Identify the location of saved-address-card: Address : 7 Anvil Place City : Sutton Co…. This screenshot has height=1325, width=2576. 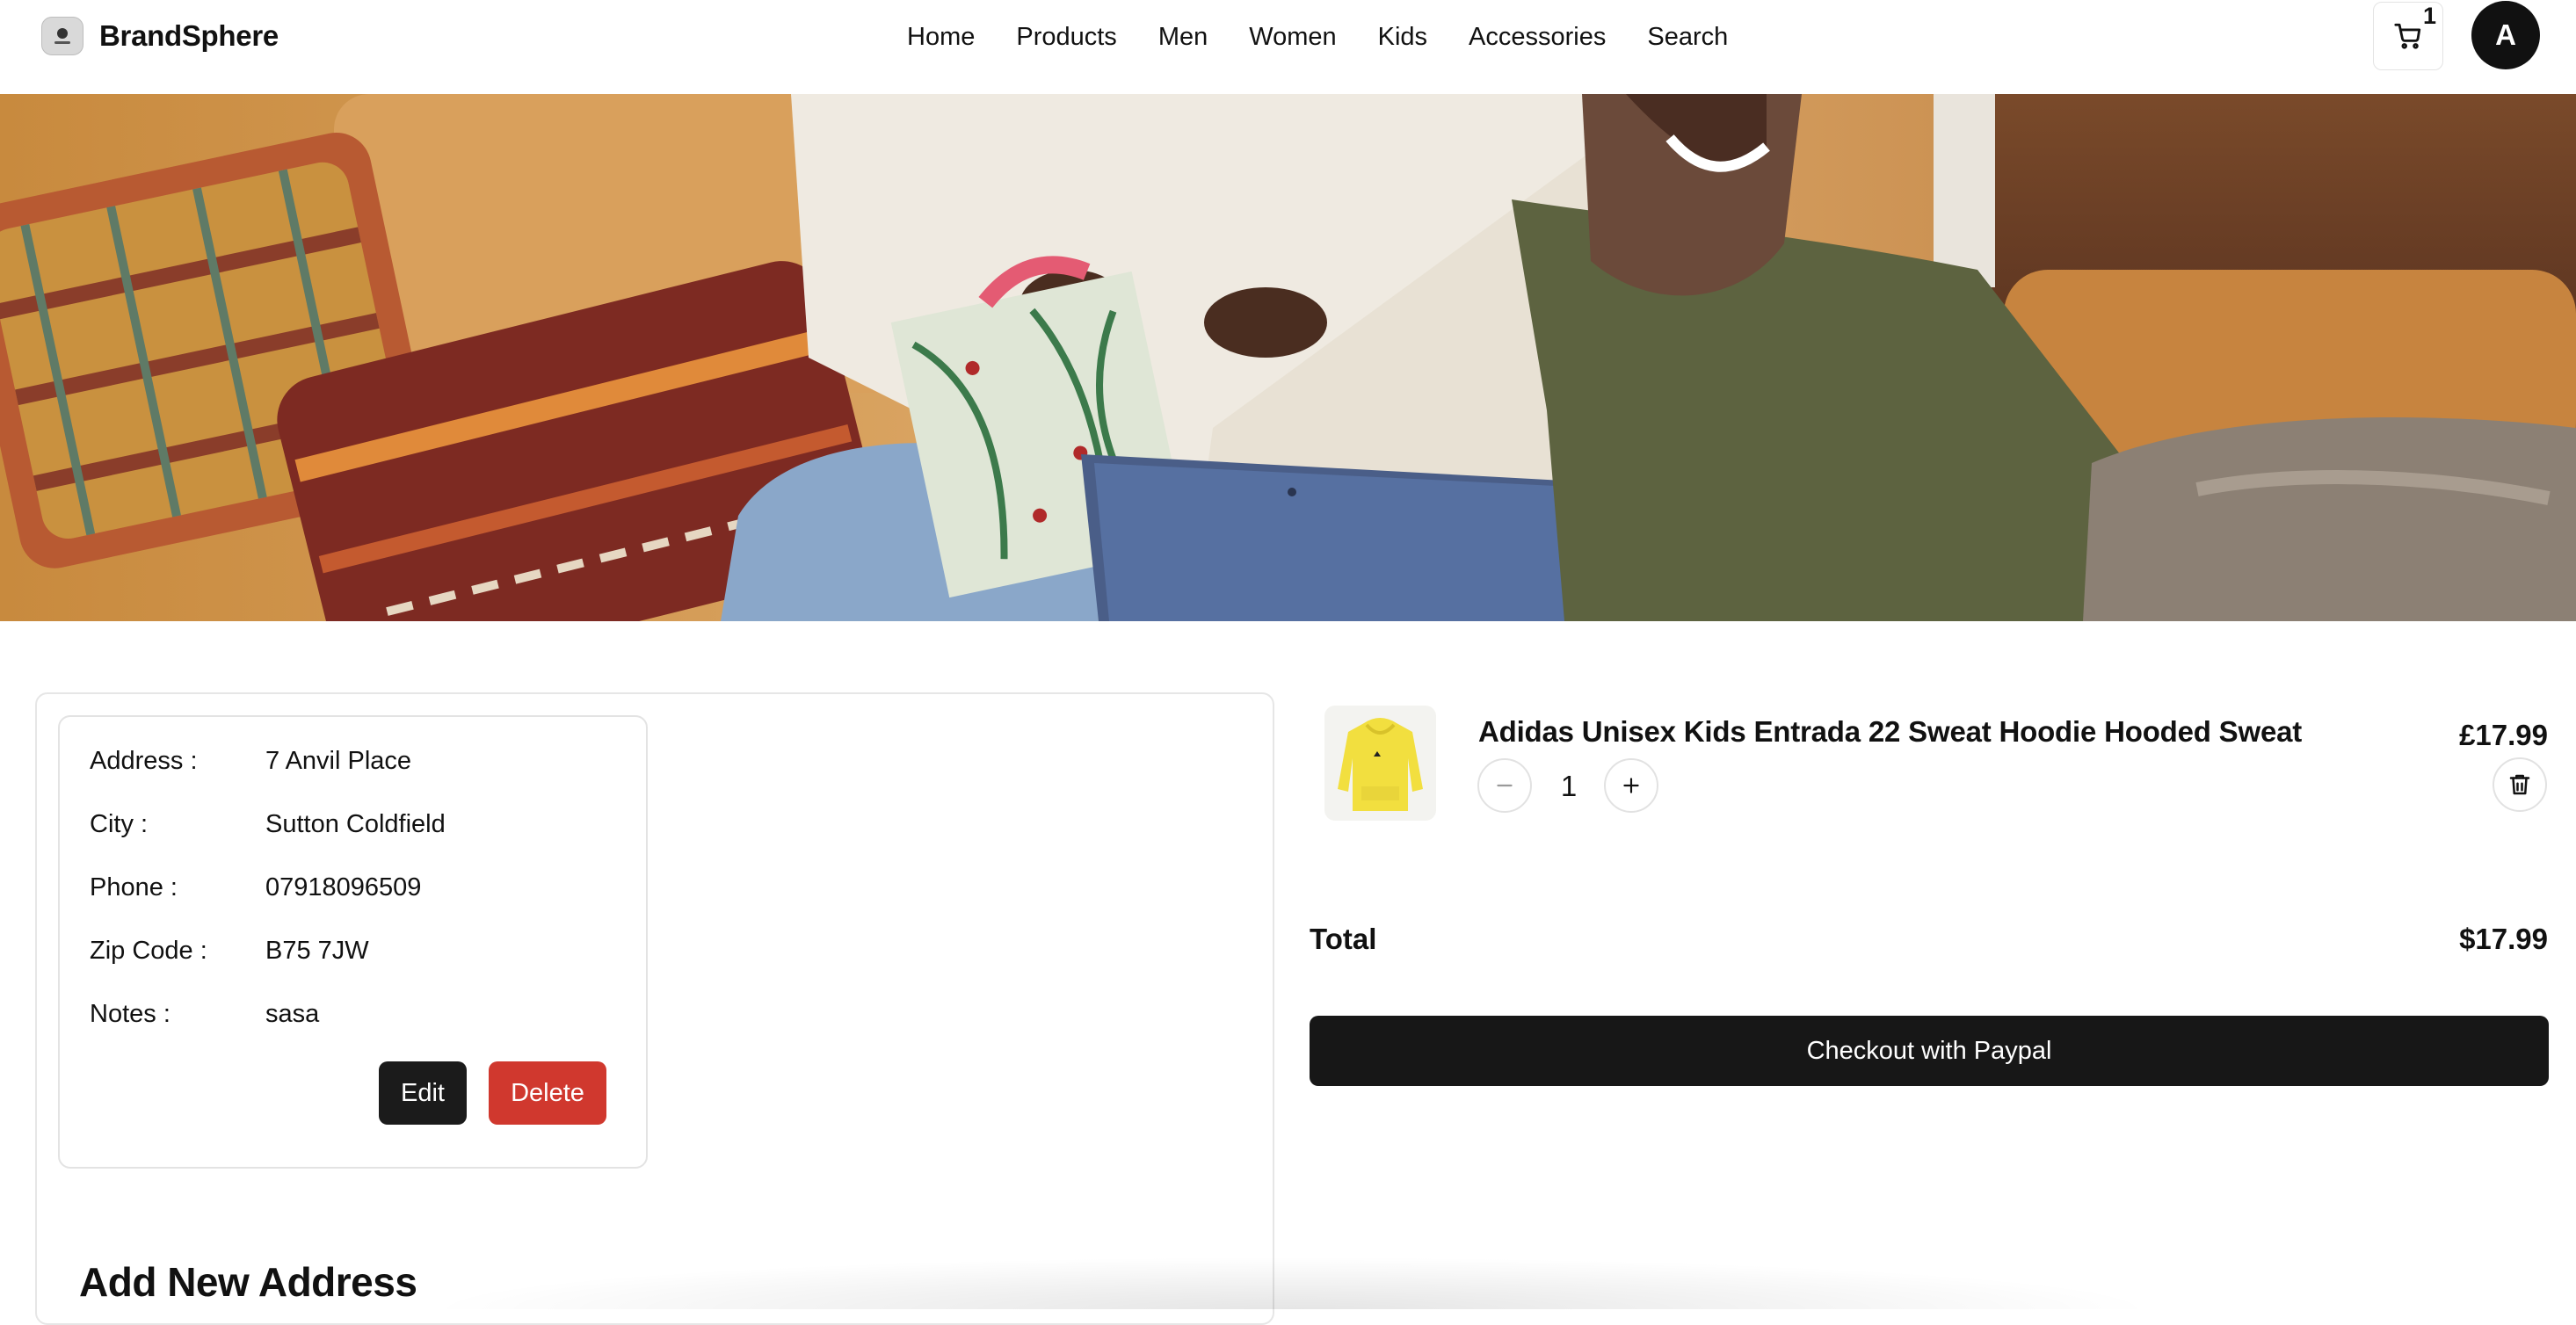
(353, 942).